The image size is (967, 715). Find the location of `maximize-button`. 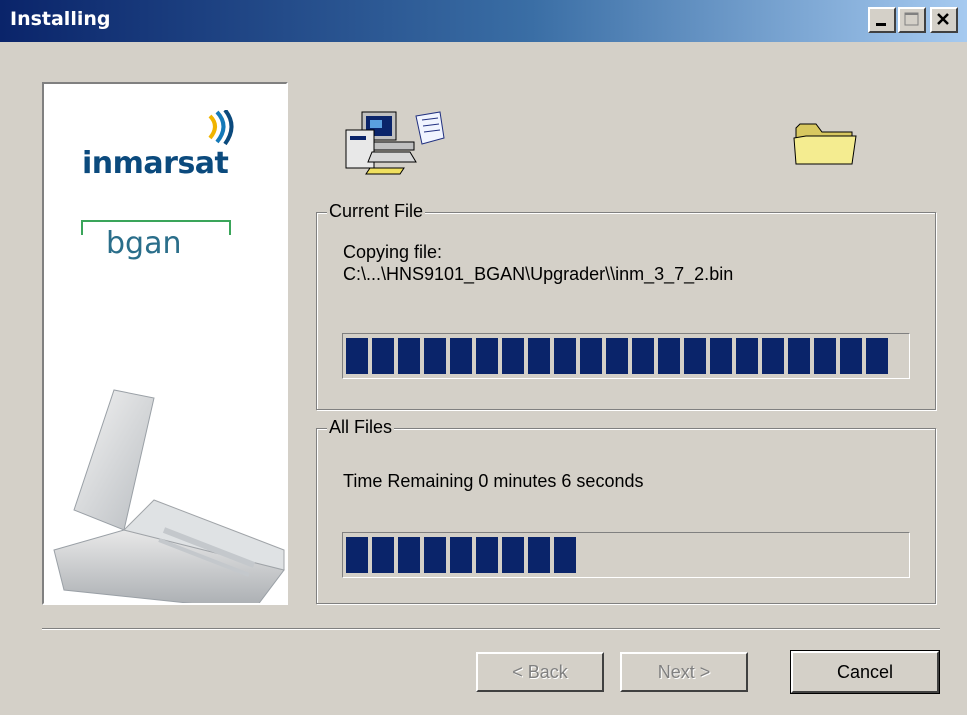

maximize-button is located at coordinates (912, 20).